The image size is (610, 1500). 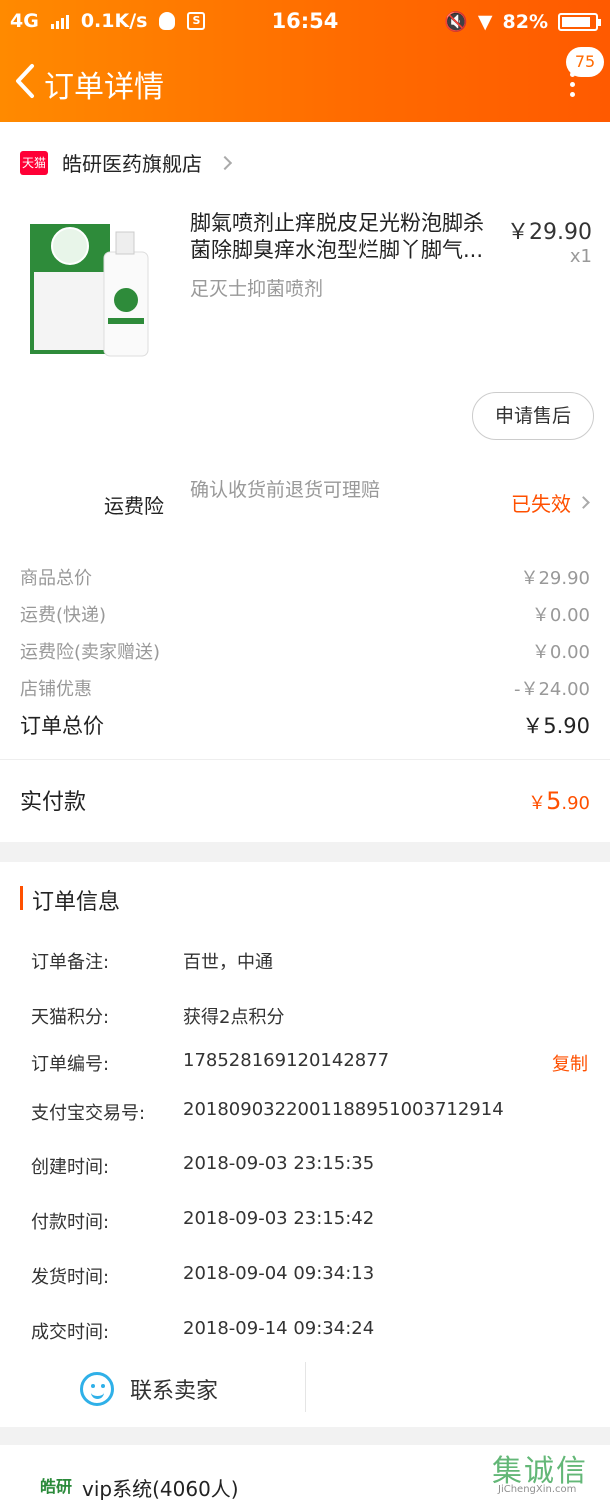 I want to click on shop-name: 皓研医药旗舰店, so click(x=132, y=164).